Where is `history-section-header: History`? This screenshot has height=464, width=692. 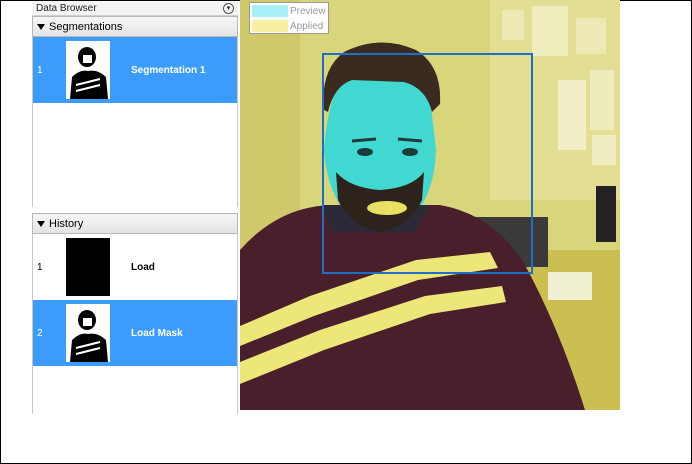
history-section-header: History is located at coordinates (135, 223).